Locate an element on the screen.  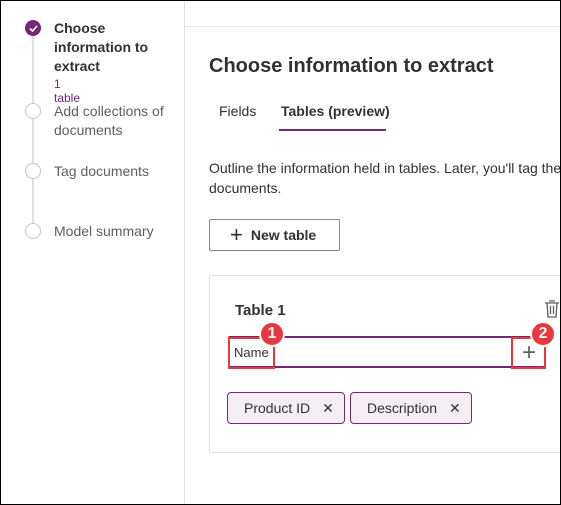
table-title: Table 1 is located at coordinates (260, 310).